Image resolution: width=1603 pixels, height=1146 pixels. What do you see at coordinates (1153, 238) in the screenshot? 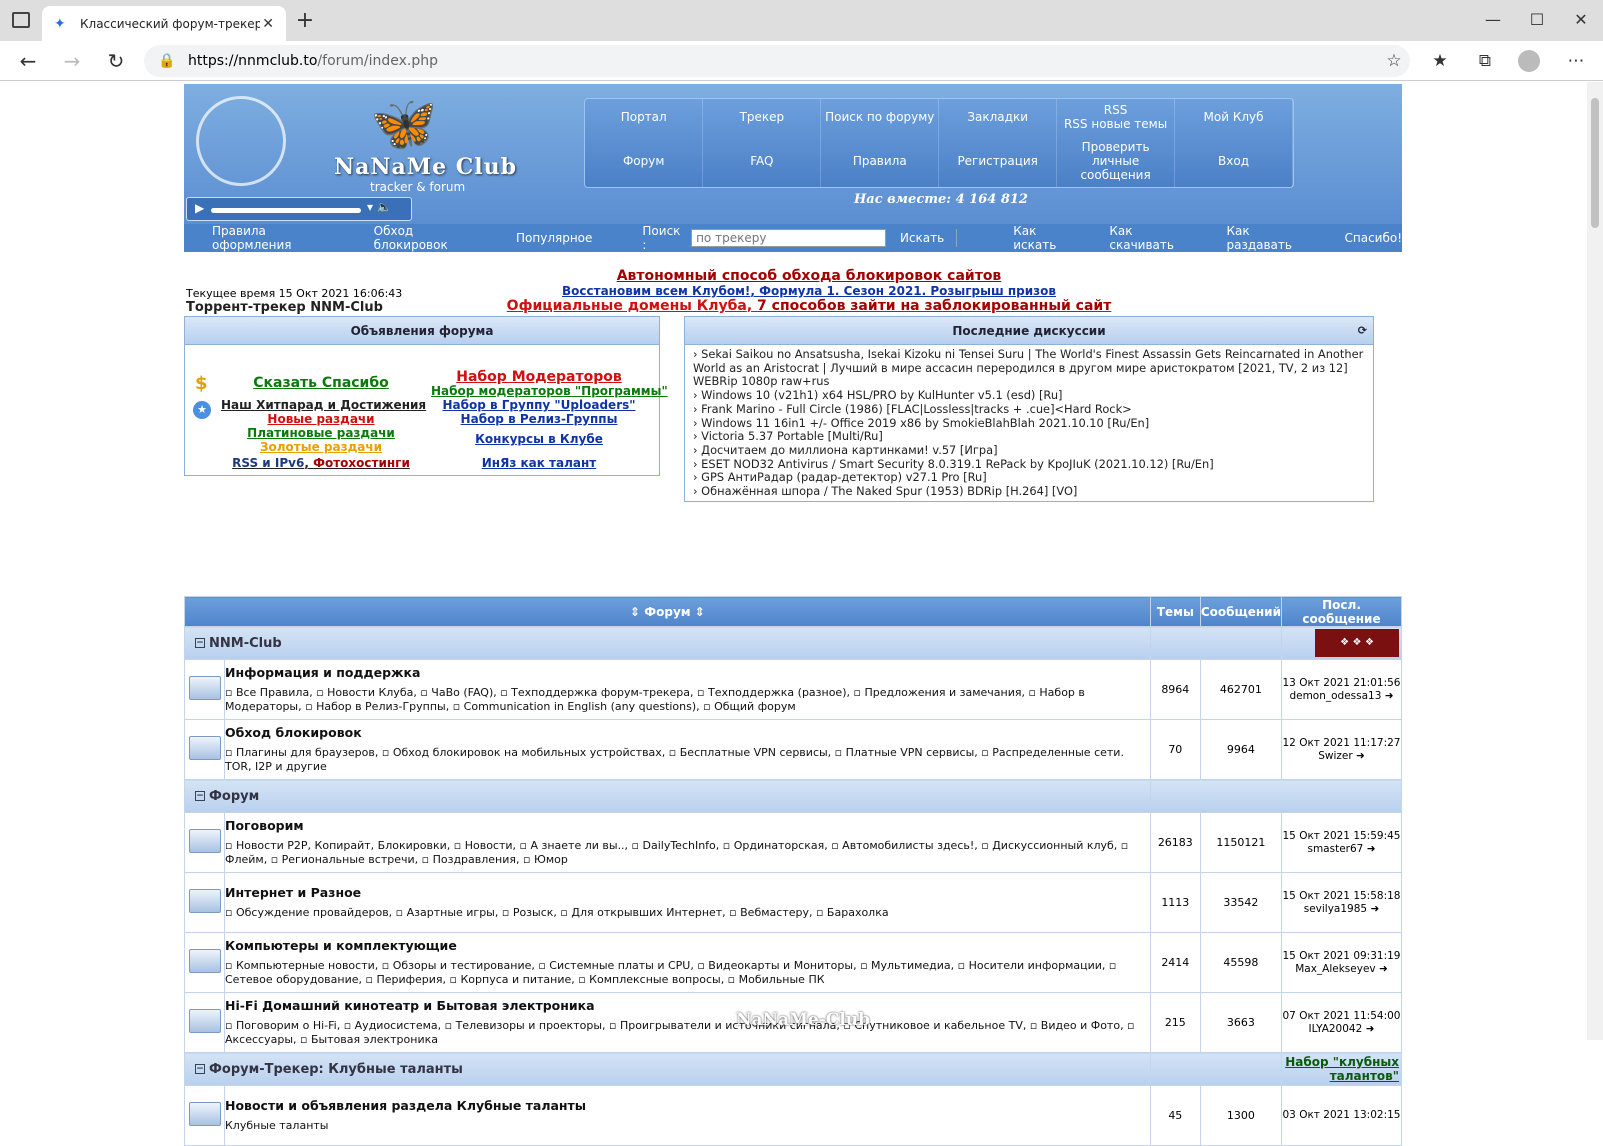
I see `help-how-download: Как скачивать` at bounding box center [1153, 238].